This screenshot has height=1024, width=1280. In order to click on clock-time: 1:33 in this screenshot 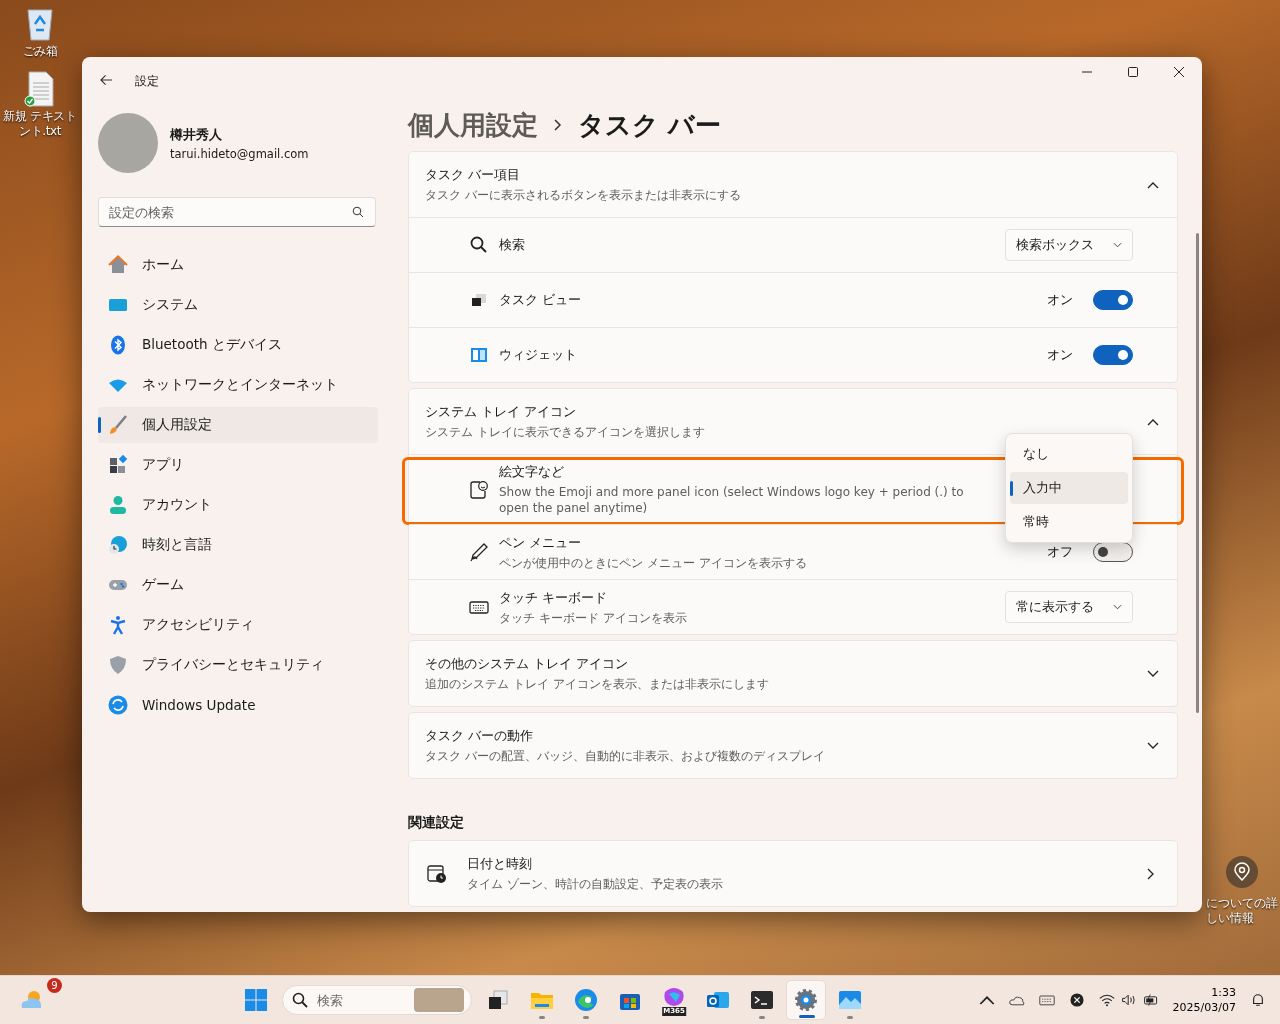, I will do `click(1223, 992)`.